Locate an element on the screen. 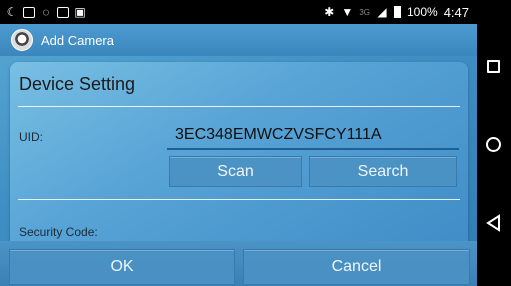 This screenshot has width=511, height=286. security-code-label: Security Code: is located at coordinates (58, 232).